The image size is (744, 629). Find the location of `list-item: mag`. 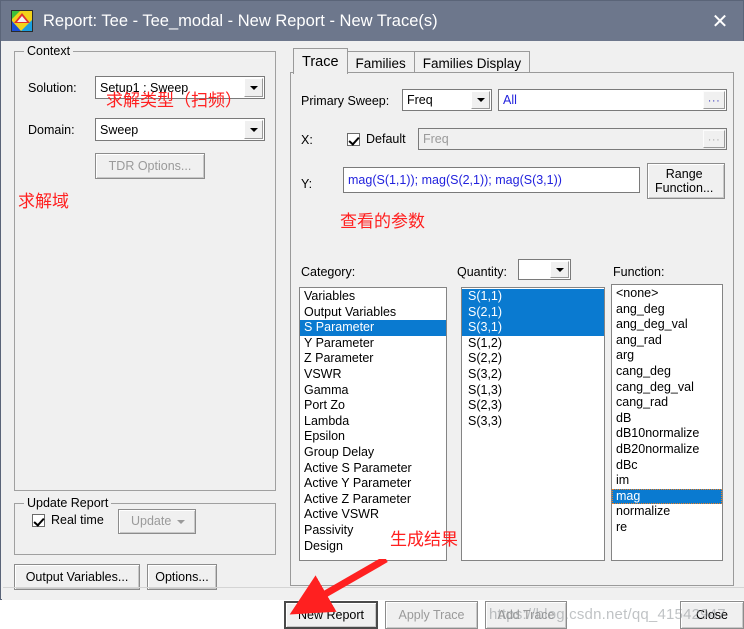

list-item: mag is located at coordinates (667, 496).